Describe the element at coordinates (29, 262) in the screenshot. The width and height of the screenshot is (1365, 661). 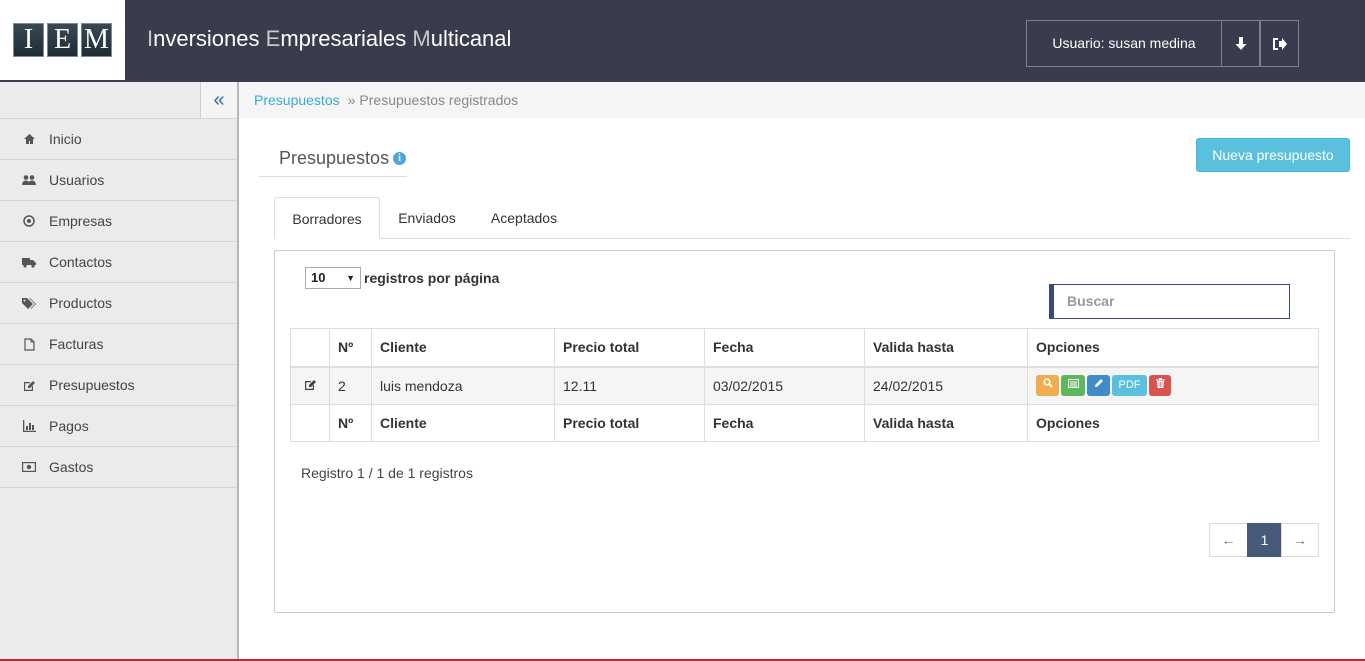
I see `truck-icon` at that location.